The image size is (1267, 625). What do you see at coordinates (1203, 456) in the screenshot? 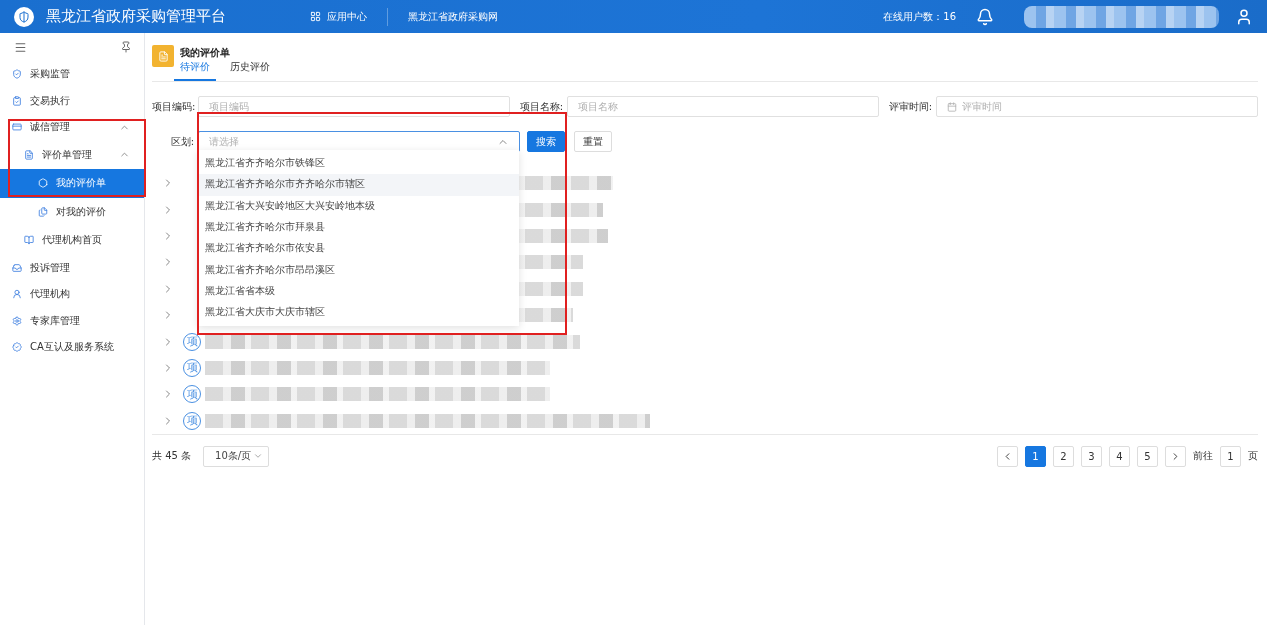
I see `goto-label: 前往` at bounding box center [1203, 456].